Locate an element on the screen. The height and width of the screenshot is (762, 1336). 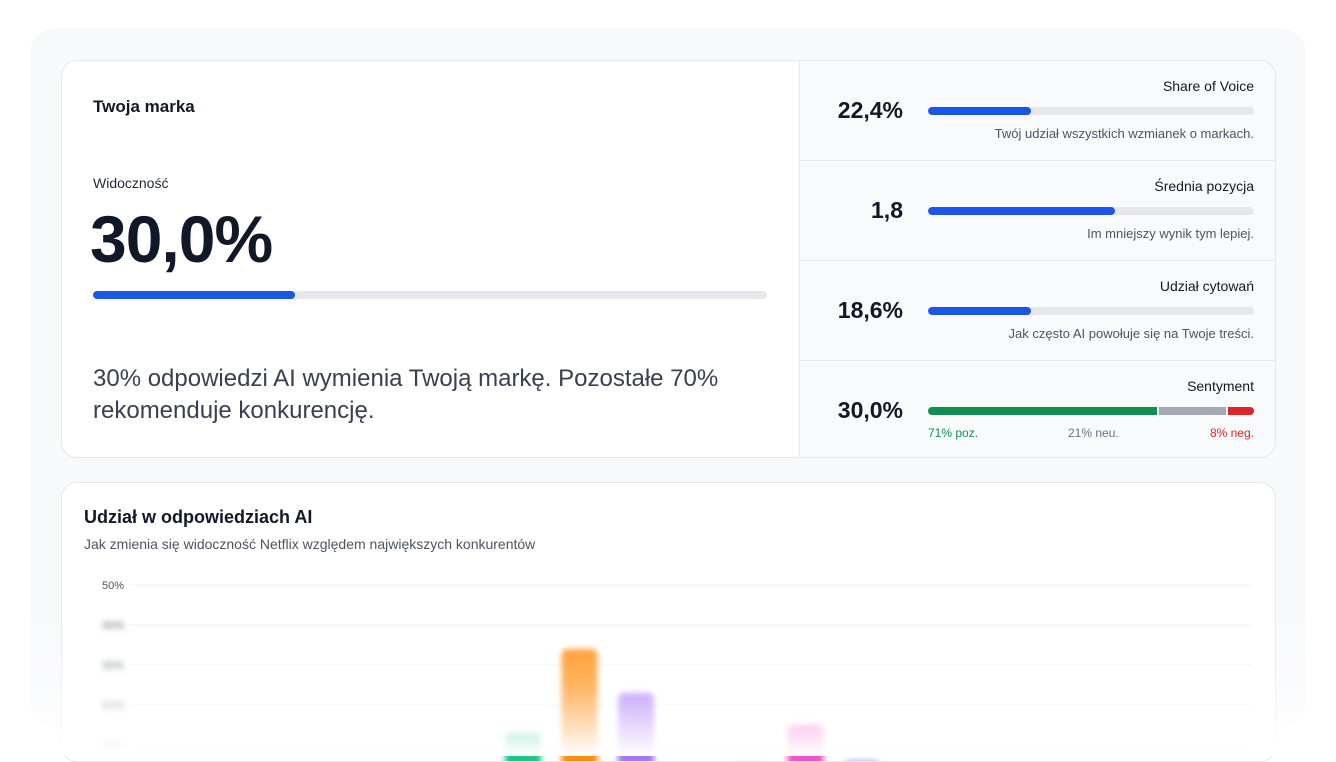
y-tick-label: 10% is located at coordinates (113, 746).